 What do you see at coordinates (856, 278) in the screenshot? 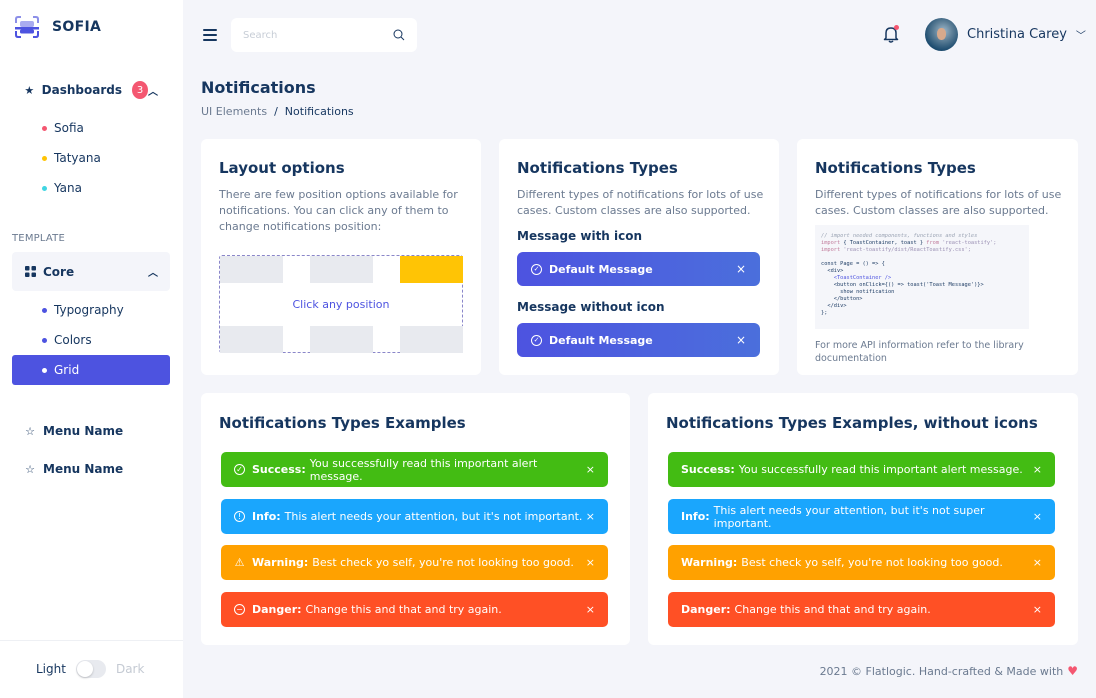
I see `code-line: <ToastContainer />` at bounding box center [856, 278].